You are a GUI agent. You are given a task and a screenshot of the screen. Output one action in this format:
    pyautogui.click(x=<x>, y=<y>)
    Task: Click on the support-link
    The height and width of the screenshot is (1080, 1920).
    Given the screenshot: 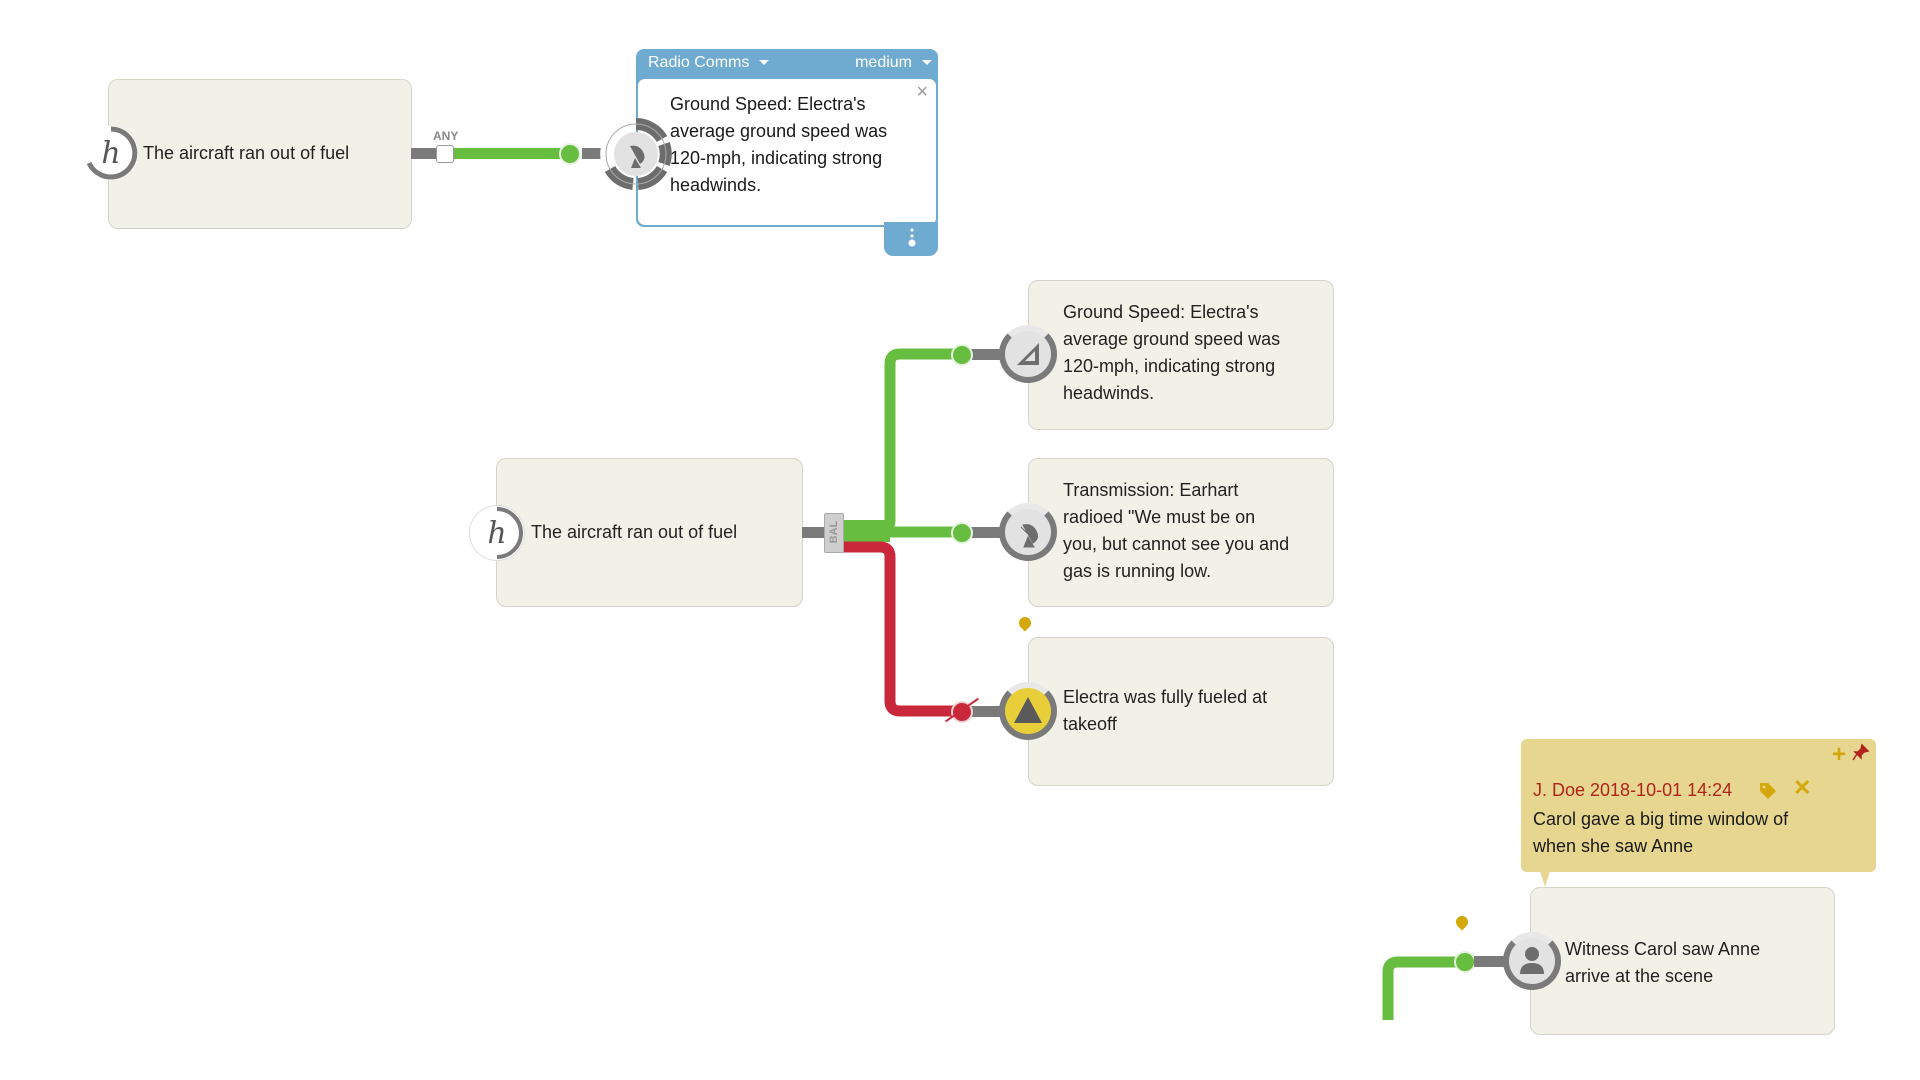 What is the action you would take?
    pyautogui.click(x=508, y=153)
    